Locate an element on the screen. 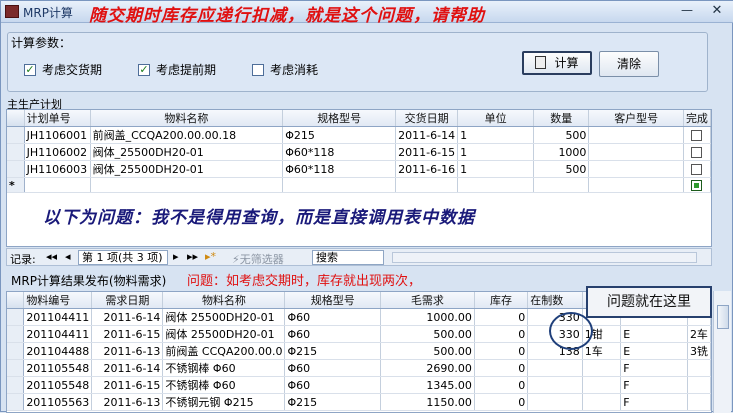 The image size is (733, 413). cell-plan-no: JH1106001 is located at coordinates (57, 135).